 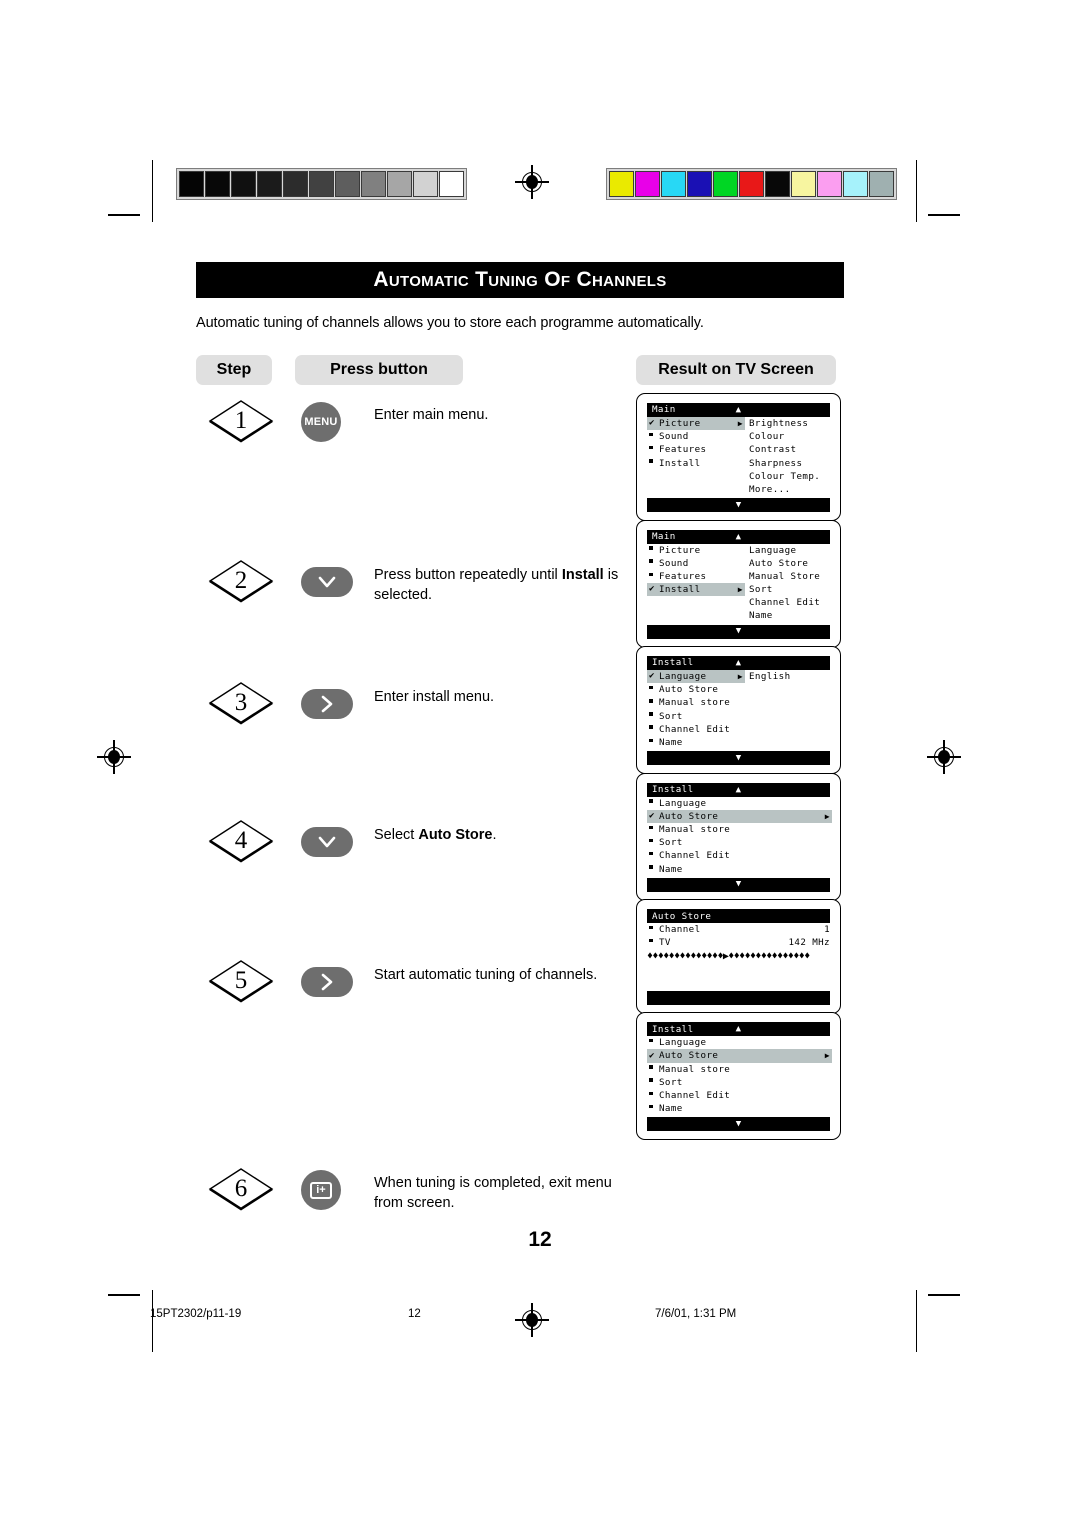 I want to click on osd-submenu-item: Language, so click(x=788, y=550).